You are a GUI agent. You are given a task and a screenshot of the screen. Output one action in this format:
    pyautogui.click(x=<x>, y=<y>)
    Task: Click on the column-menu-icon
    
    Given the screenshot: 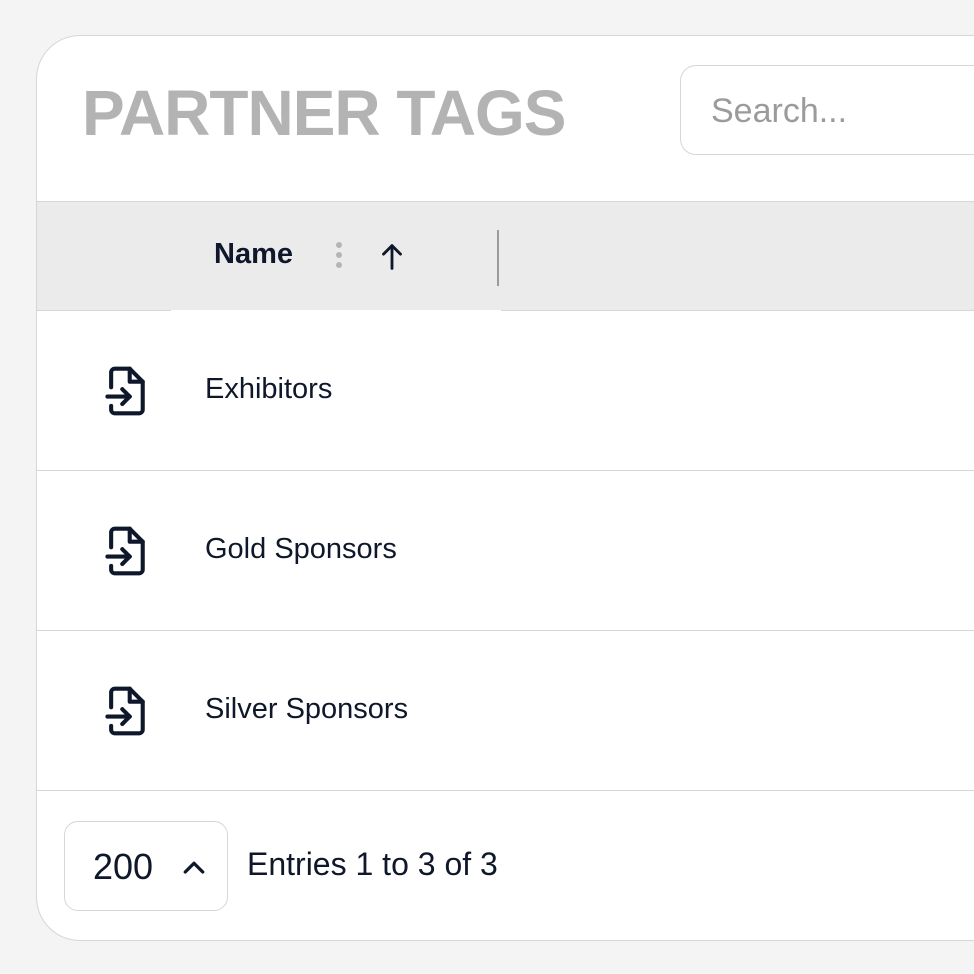 What is the action you would take?
    pyautogui.click(x=339, y=258)
    